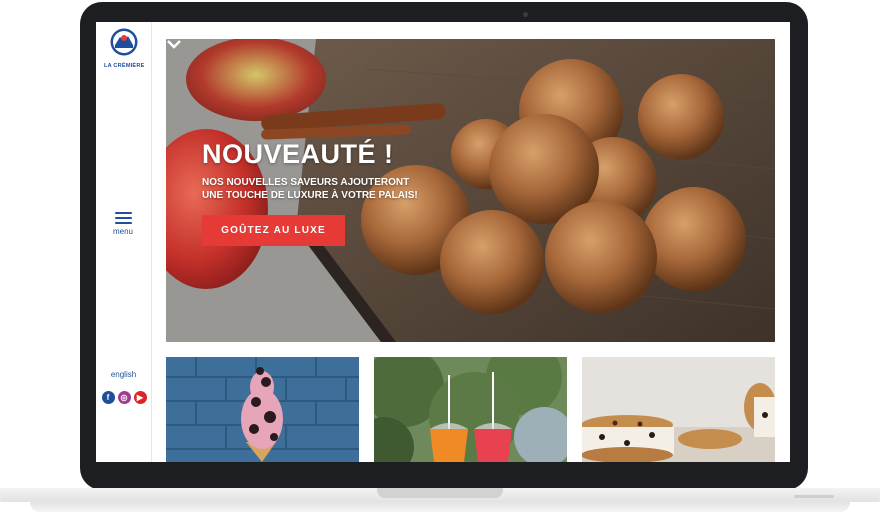 Image resolution: width=880 pixels, height=520 pixels. I want to click on facebook-icon: f, so click(108, 397).